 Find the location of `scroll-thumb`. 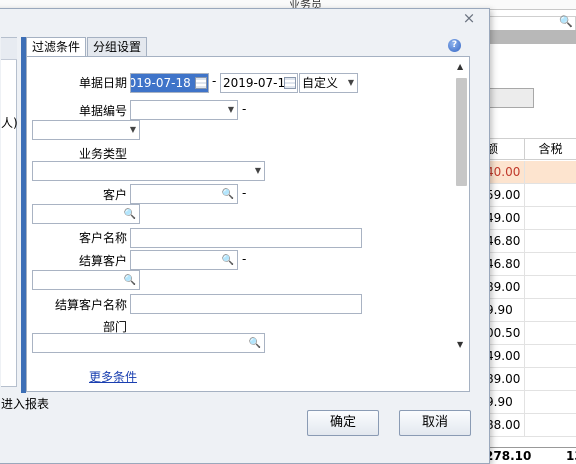

scroll-thumb is located at coordinates (461, 132).